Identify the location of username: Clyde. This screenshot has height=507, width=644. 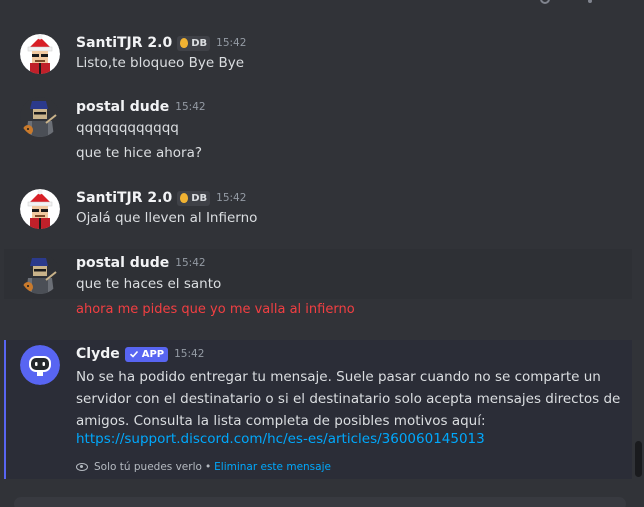
(98, 354).